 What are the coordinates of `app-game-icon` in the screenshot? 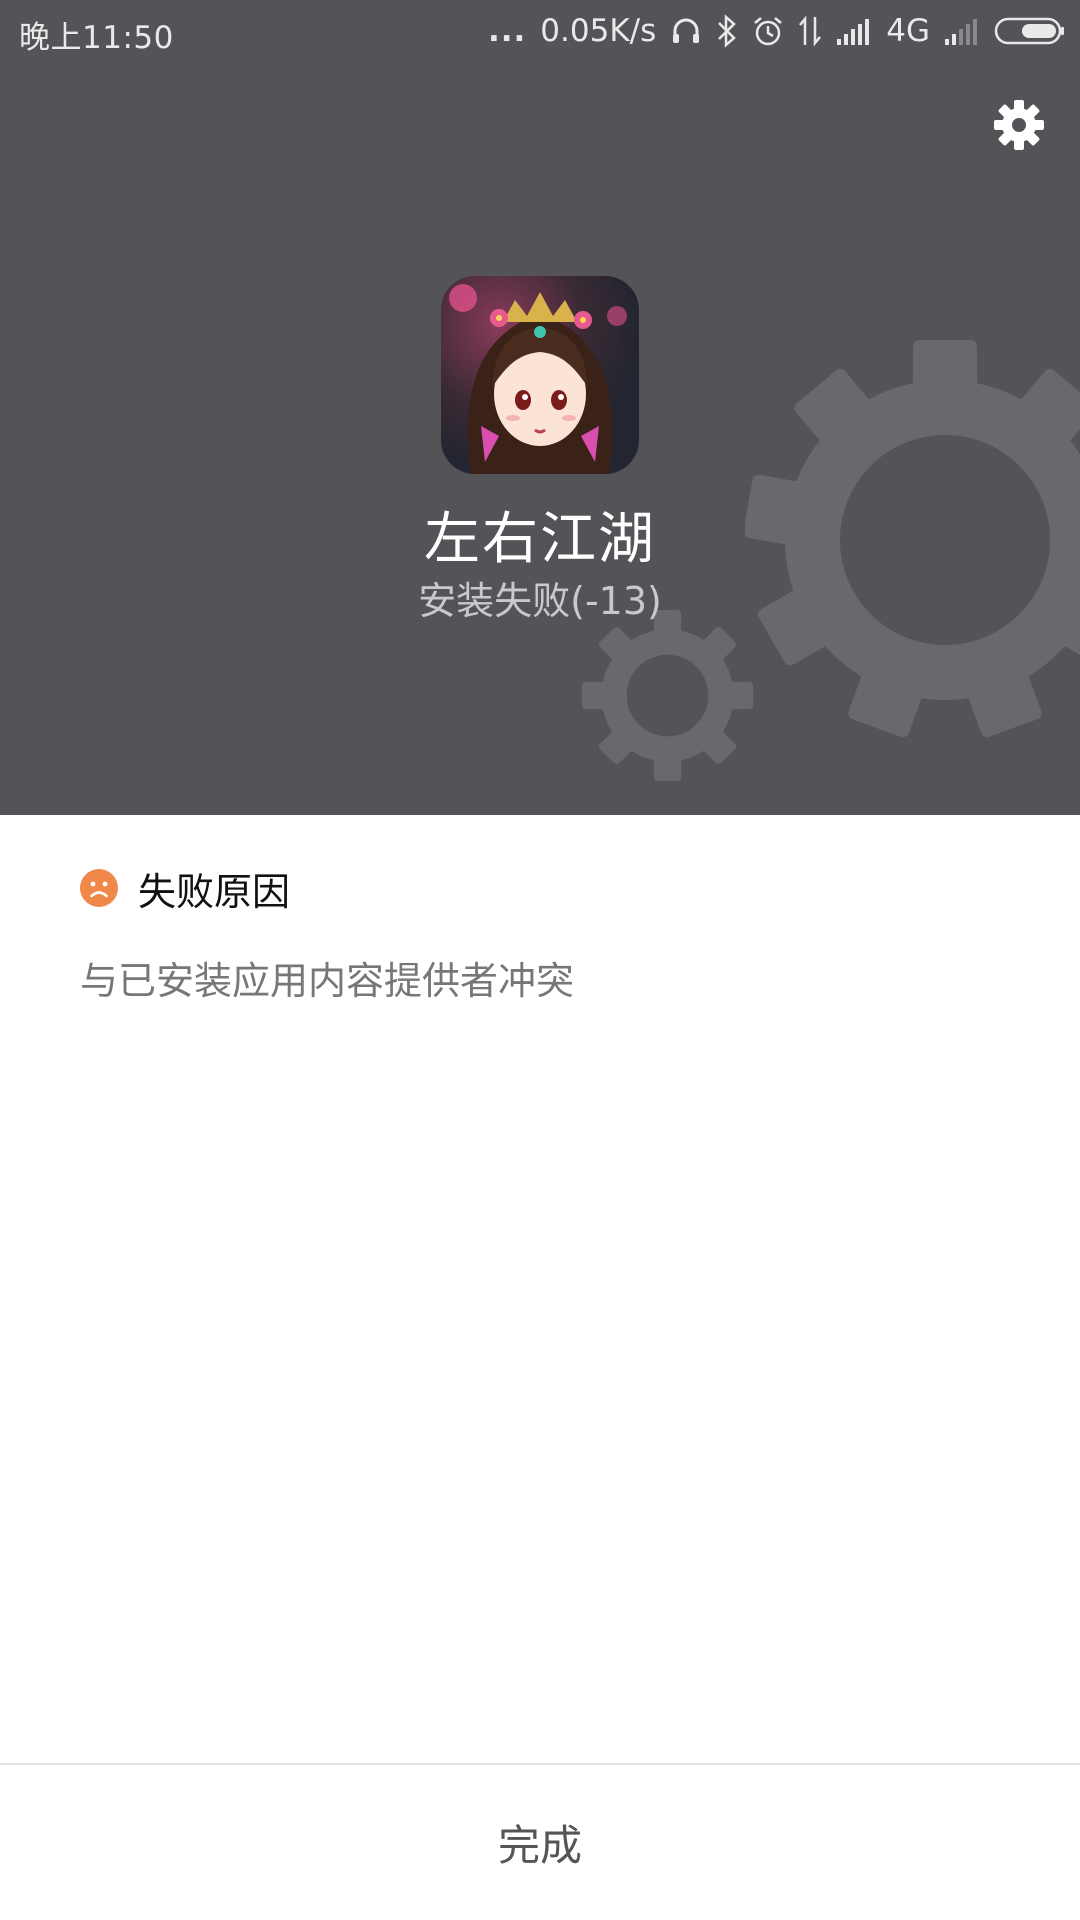 It's located at (540, 375).